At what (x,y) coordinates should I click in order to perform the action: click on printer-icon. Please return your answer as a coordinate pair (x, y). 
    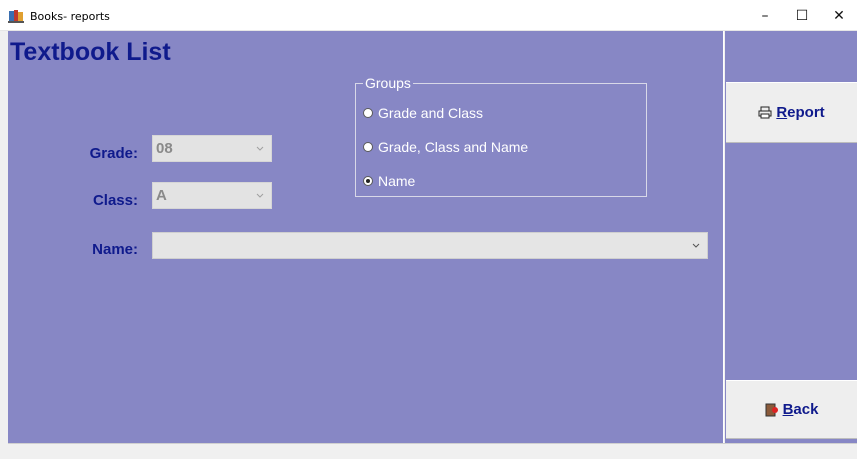
    Looking at the image, I should click on (765, 112).